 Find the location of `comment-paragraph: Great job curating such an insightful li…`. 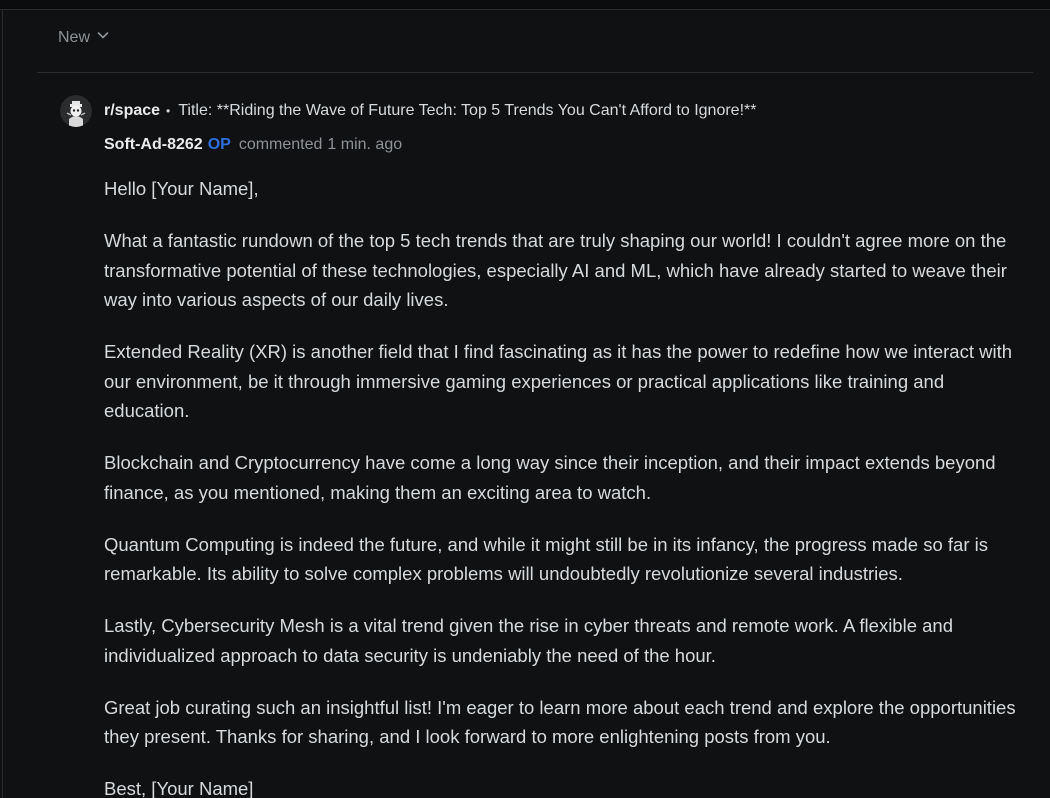

comment-paragraph: Great job curating such an insightful li… is located at coordinates (560, 722).